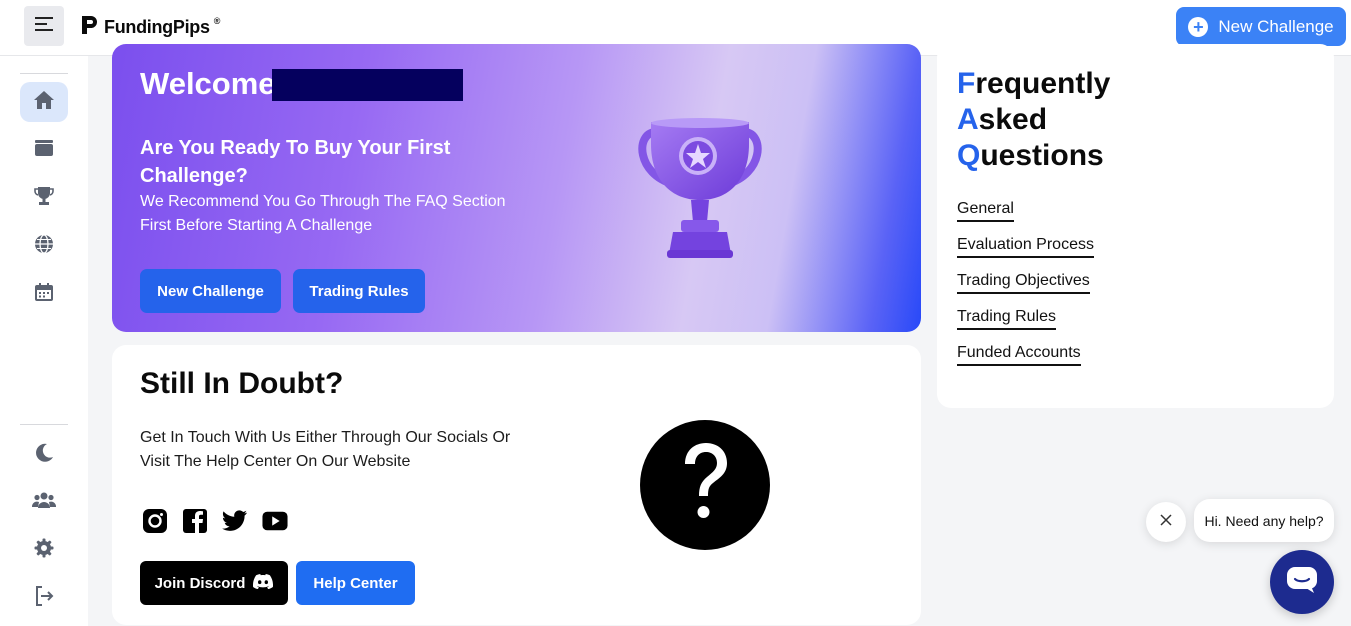 Image resolution: width=1351 pixels, height=626 pixels. I want to click on instagram-icon, so click(155, 521).